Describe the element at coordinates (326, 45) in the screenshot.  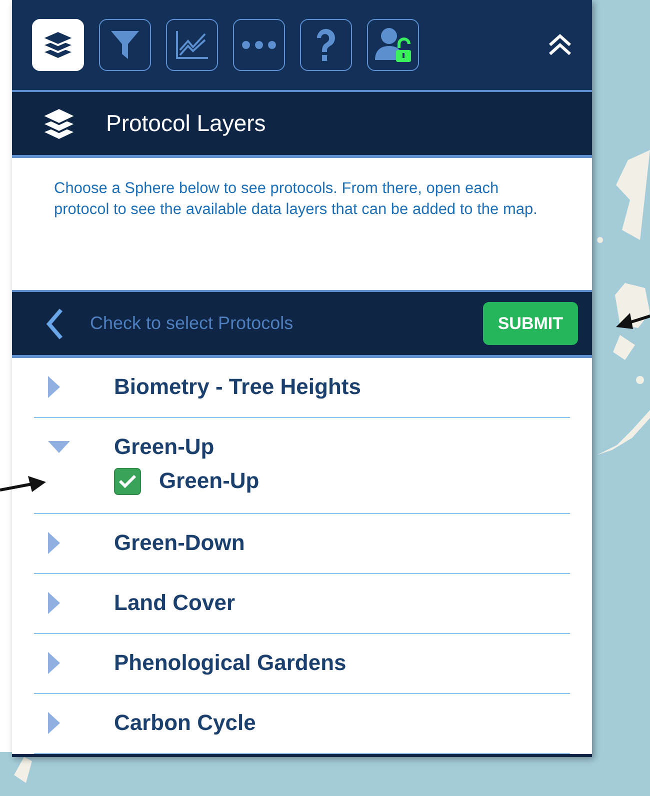
I see `help-icon` at that location.